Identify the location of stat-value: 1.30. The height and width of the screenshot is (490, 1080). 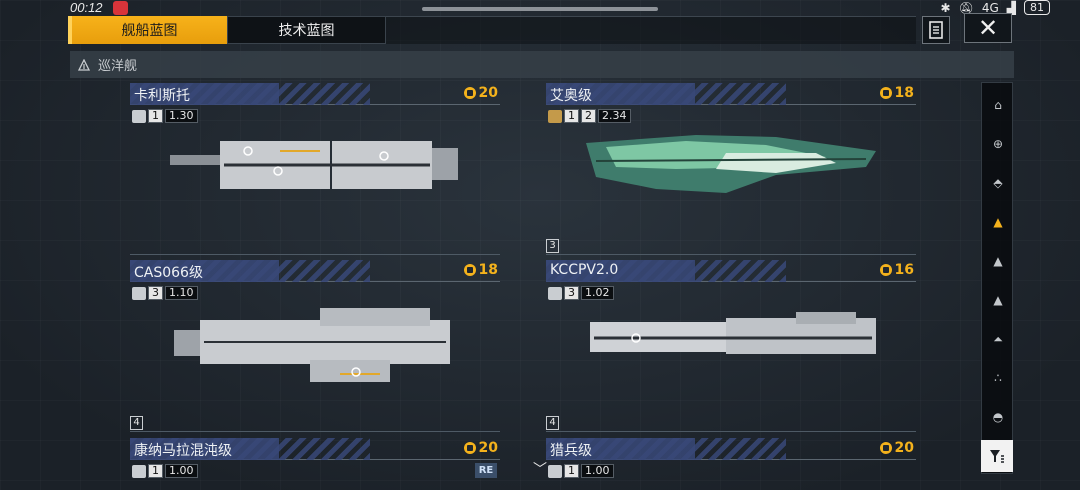
(181, 116).